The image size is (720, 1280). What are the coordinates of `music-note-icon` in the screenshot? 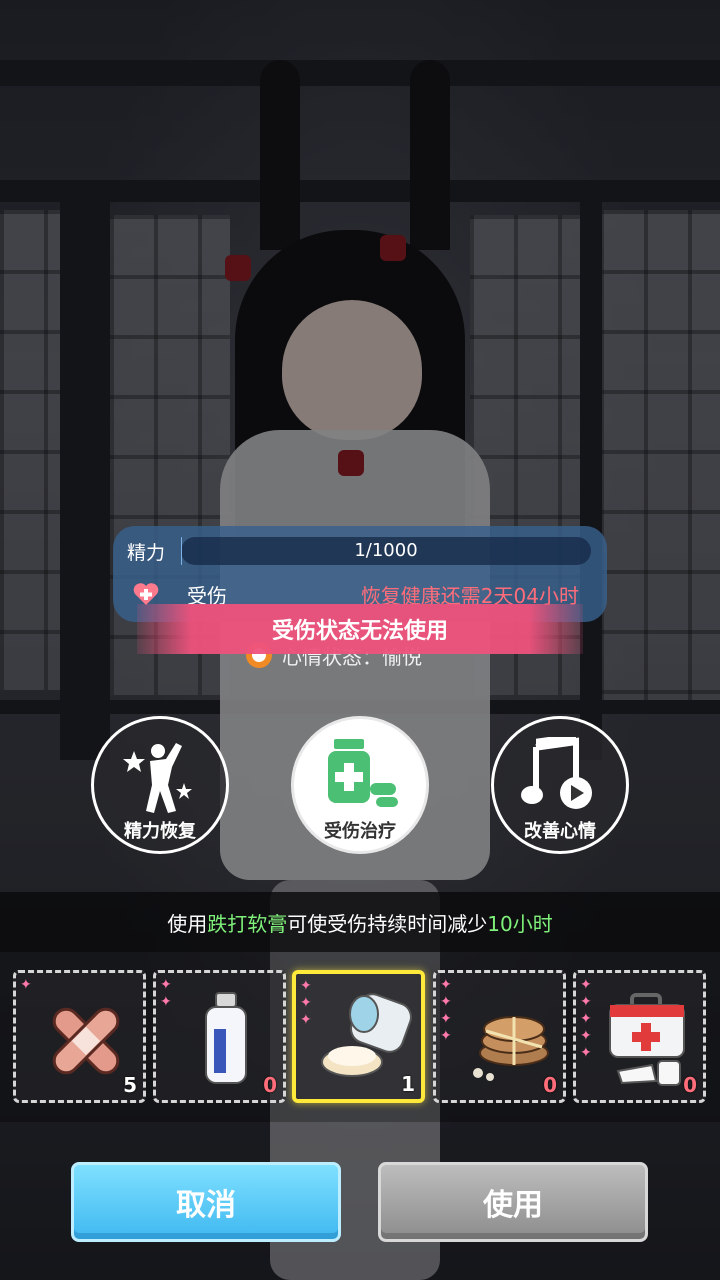 It's located at (556, 773).